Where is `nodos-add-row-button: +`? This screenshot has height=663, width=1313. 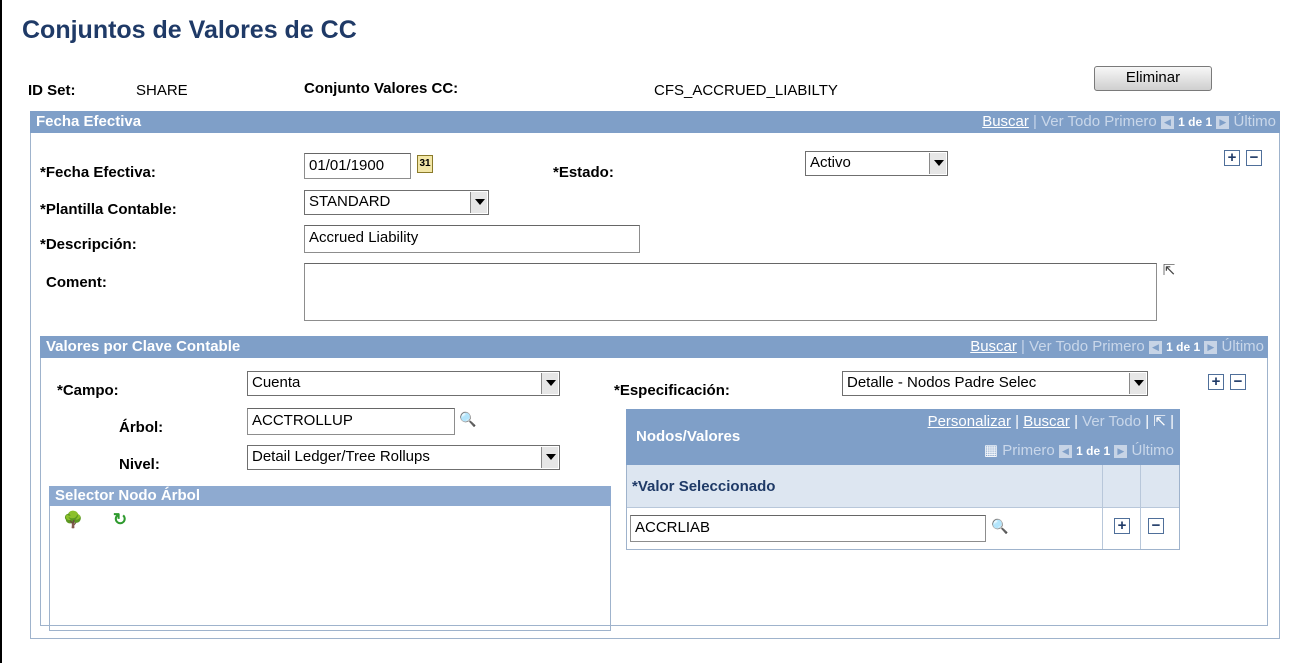
nodos-add-row-button: + is located at coordinates (1122, 526).